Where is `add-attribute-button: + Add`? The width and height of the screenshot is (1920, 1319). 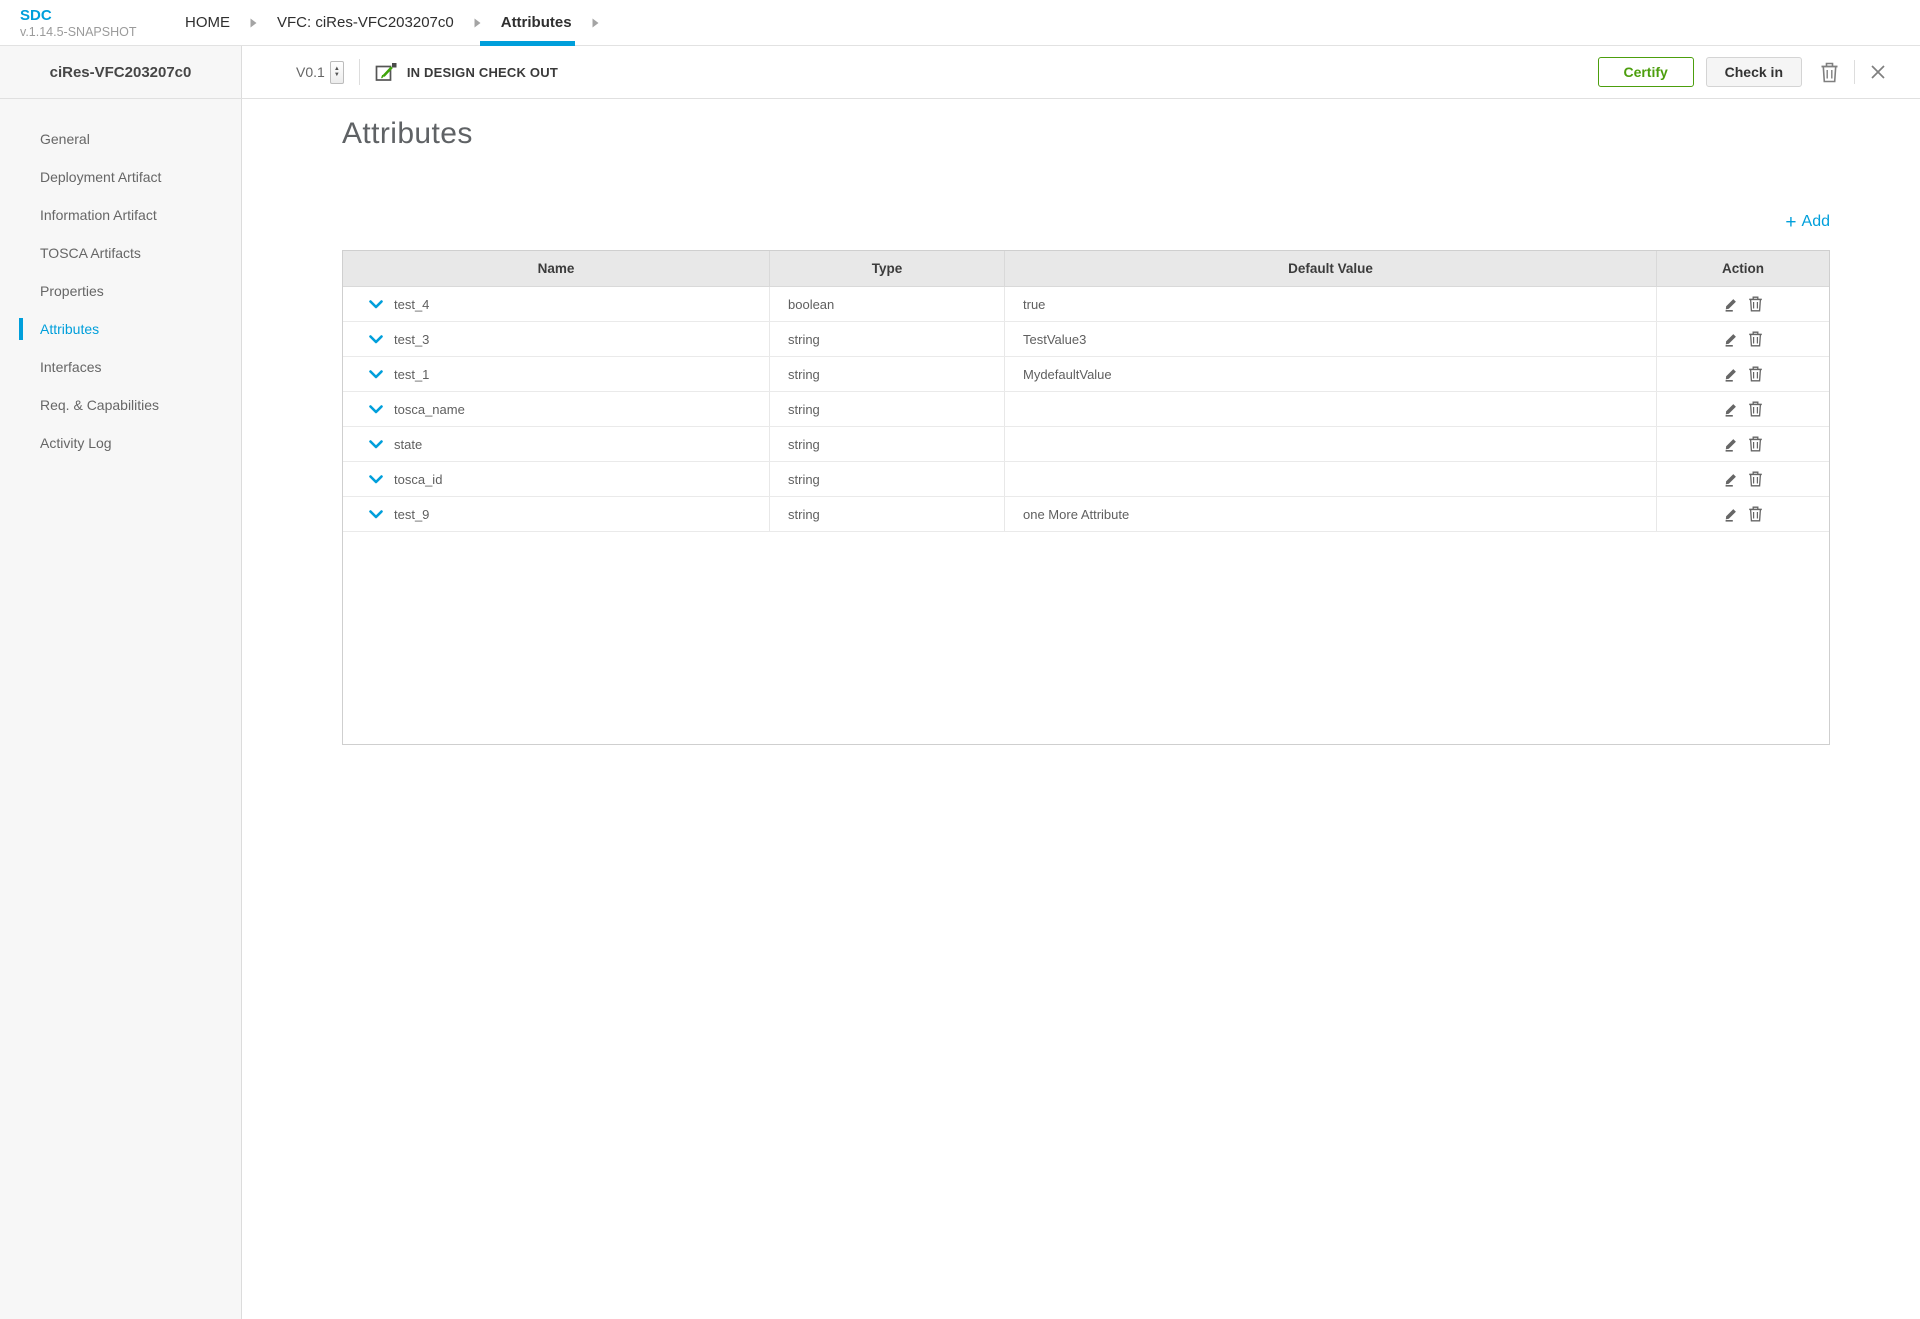 add-attribute-button: + Add is located at coordinates (1807, 222).